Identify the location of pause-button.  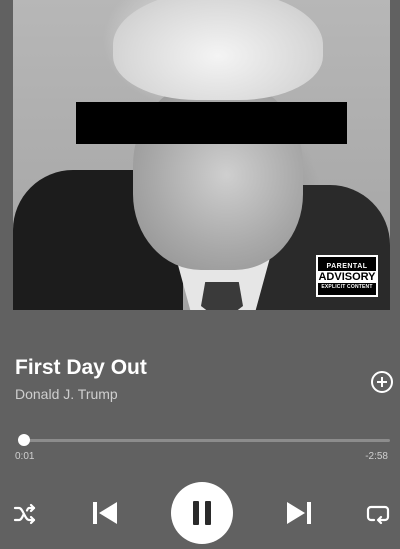
(202, 513).